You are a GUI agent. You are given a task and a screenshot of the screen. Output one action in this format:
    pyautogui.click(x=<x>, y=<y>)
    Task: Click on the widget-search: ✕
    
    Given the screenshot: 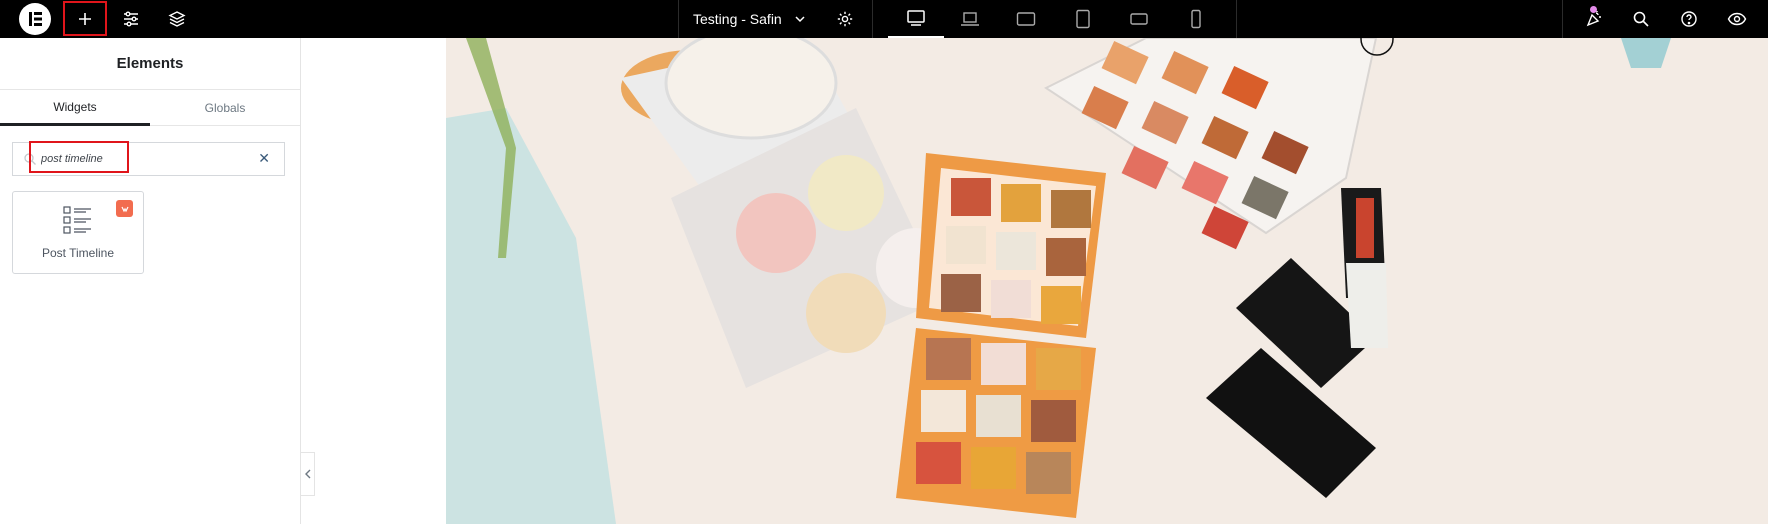 What is the action you would take?
    pyautogui.click(x=148, y=158)
    